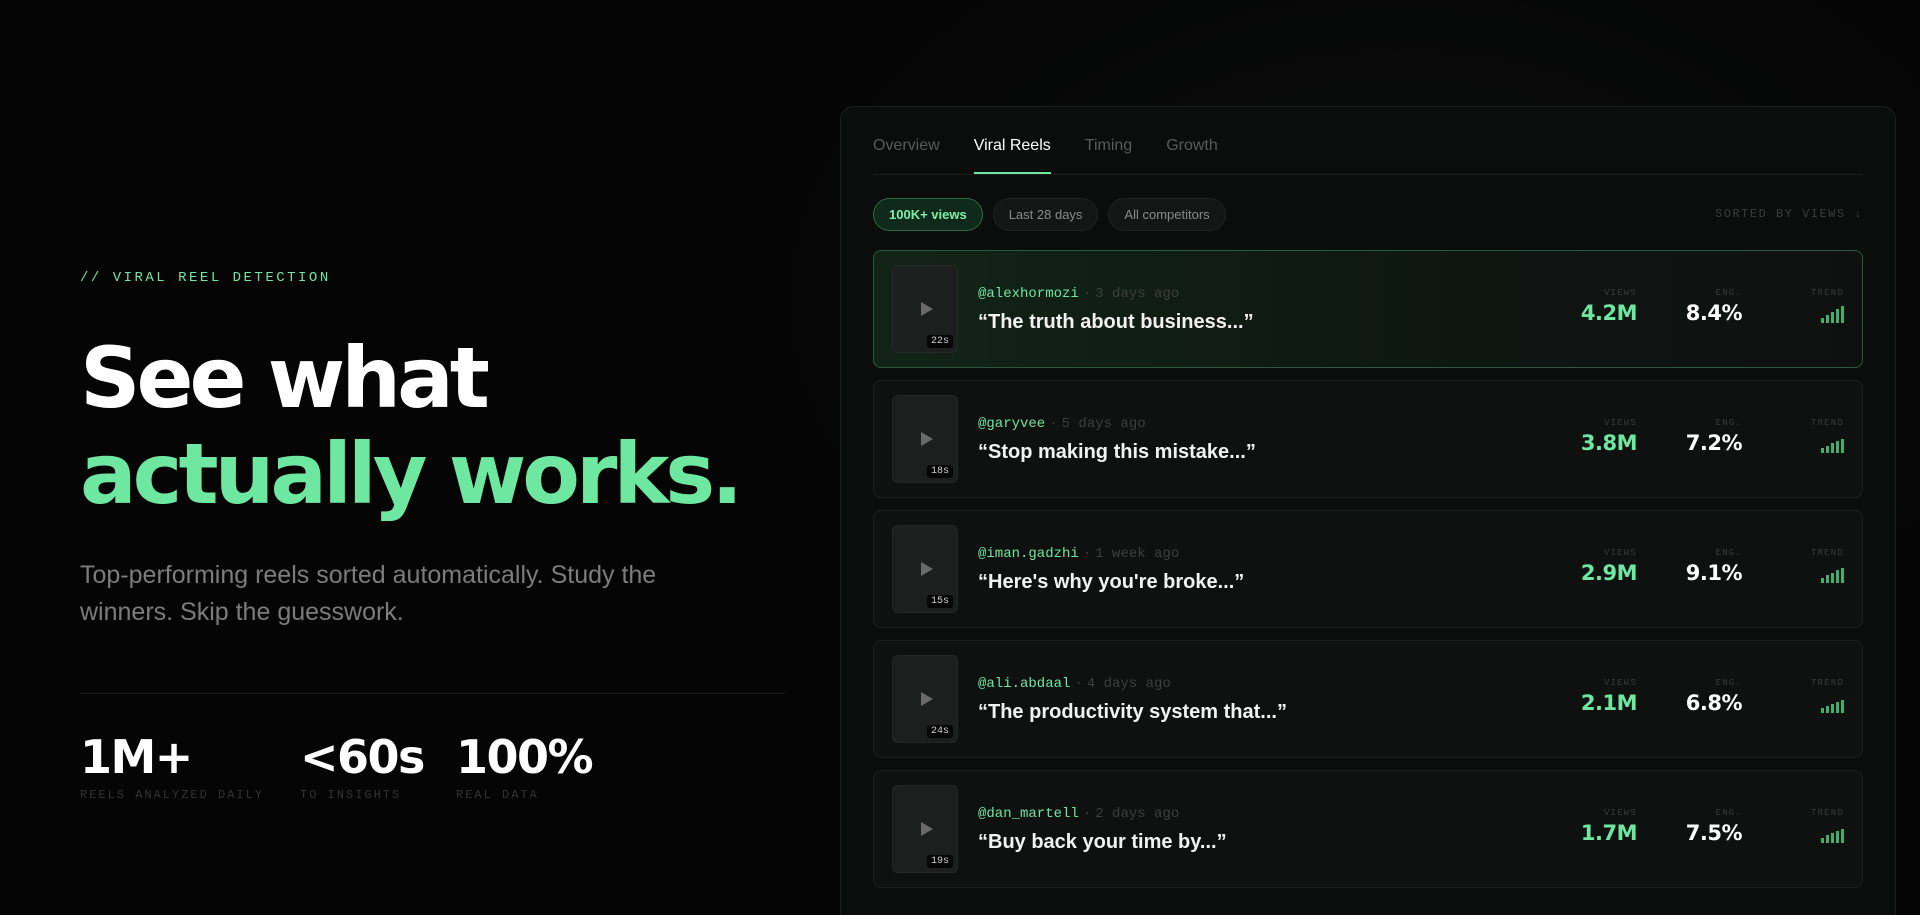 This screenshot has height=915, width=1920. I want to click on filter-chip-date-range: Last 28 days, so click(1045, 214).